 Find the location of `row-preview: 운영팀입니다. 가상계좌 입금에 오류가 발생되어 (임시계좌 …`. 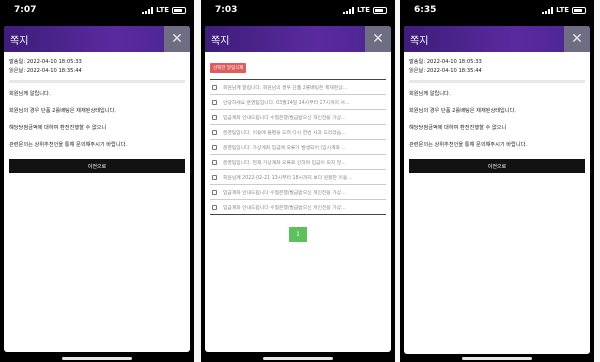

row-preview: 운영팀입니다. 가상계좌 입금에 오류가 발생되어 (임시계좌 … is located at coordinates (284, 147).